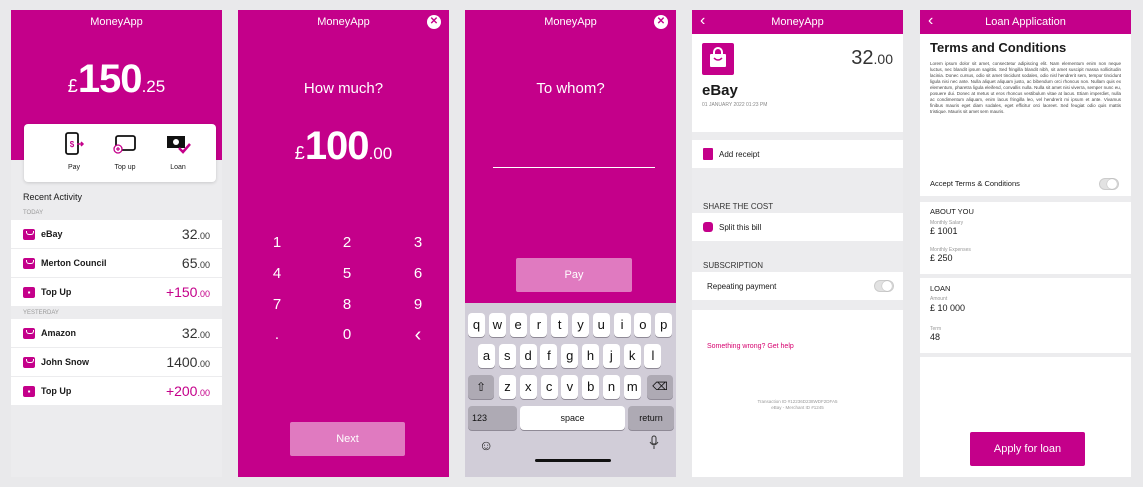 This screenshot has height=487, width=1143. Describe the element at coordinates (660, 387) in the screenshot. I see `delete-key: ⌫` at that location.